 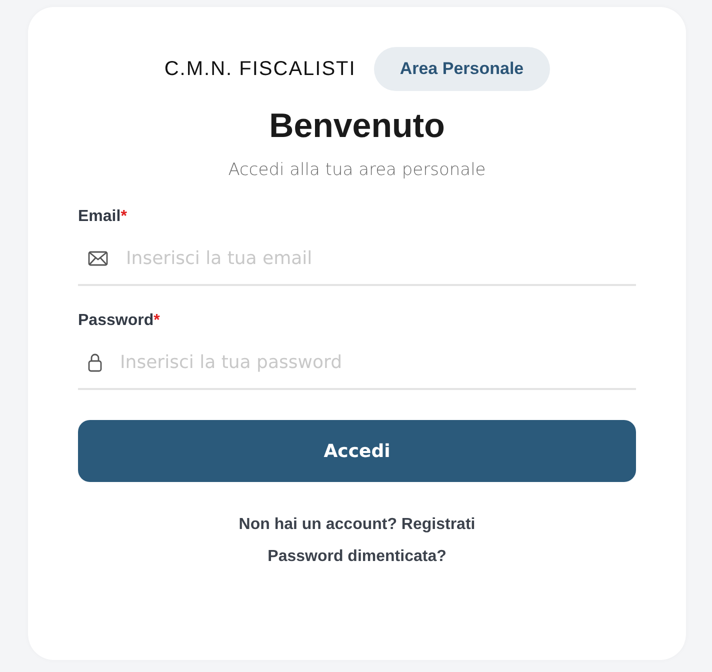 I want to click on field-label: Email, so click(x=99, y=216).